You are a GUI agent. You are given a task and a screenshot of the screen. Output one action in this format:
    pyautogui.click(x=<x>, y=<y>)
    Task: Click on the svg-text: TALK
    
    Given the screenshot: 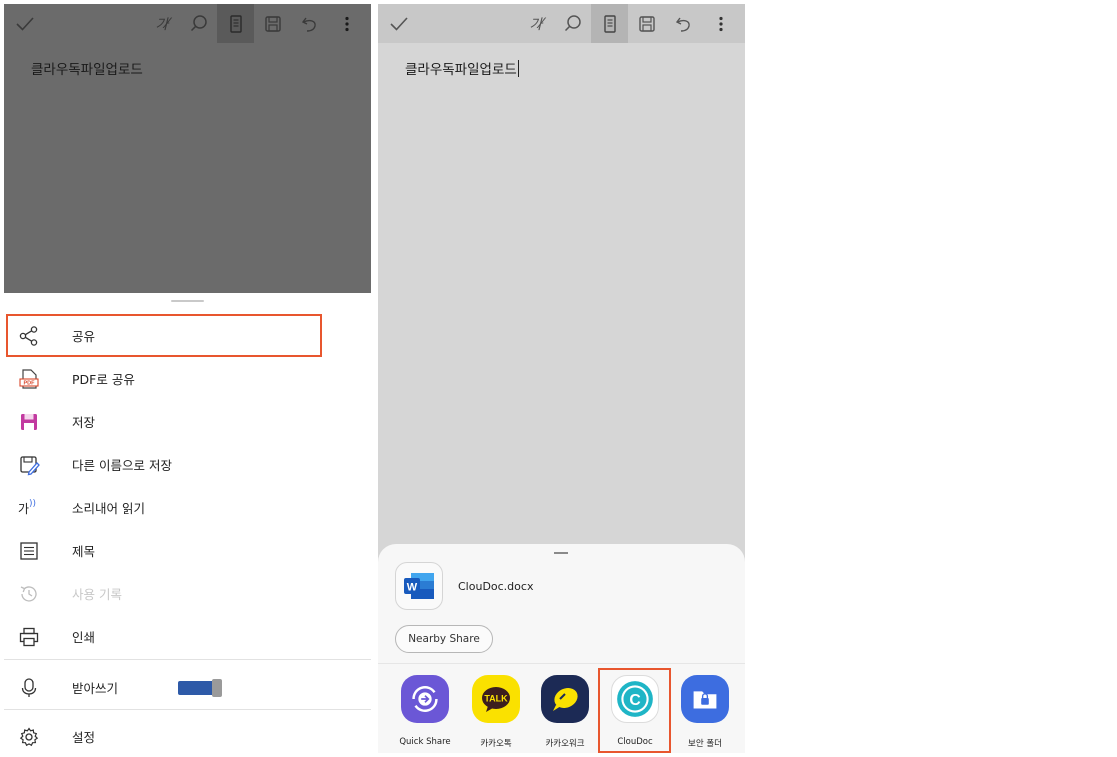 What is the action you would take?
    pyautogui.click(x=496, y=699)
    